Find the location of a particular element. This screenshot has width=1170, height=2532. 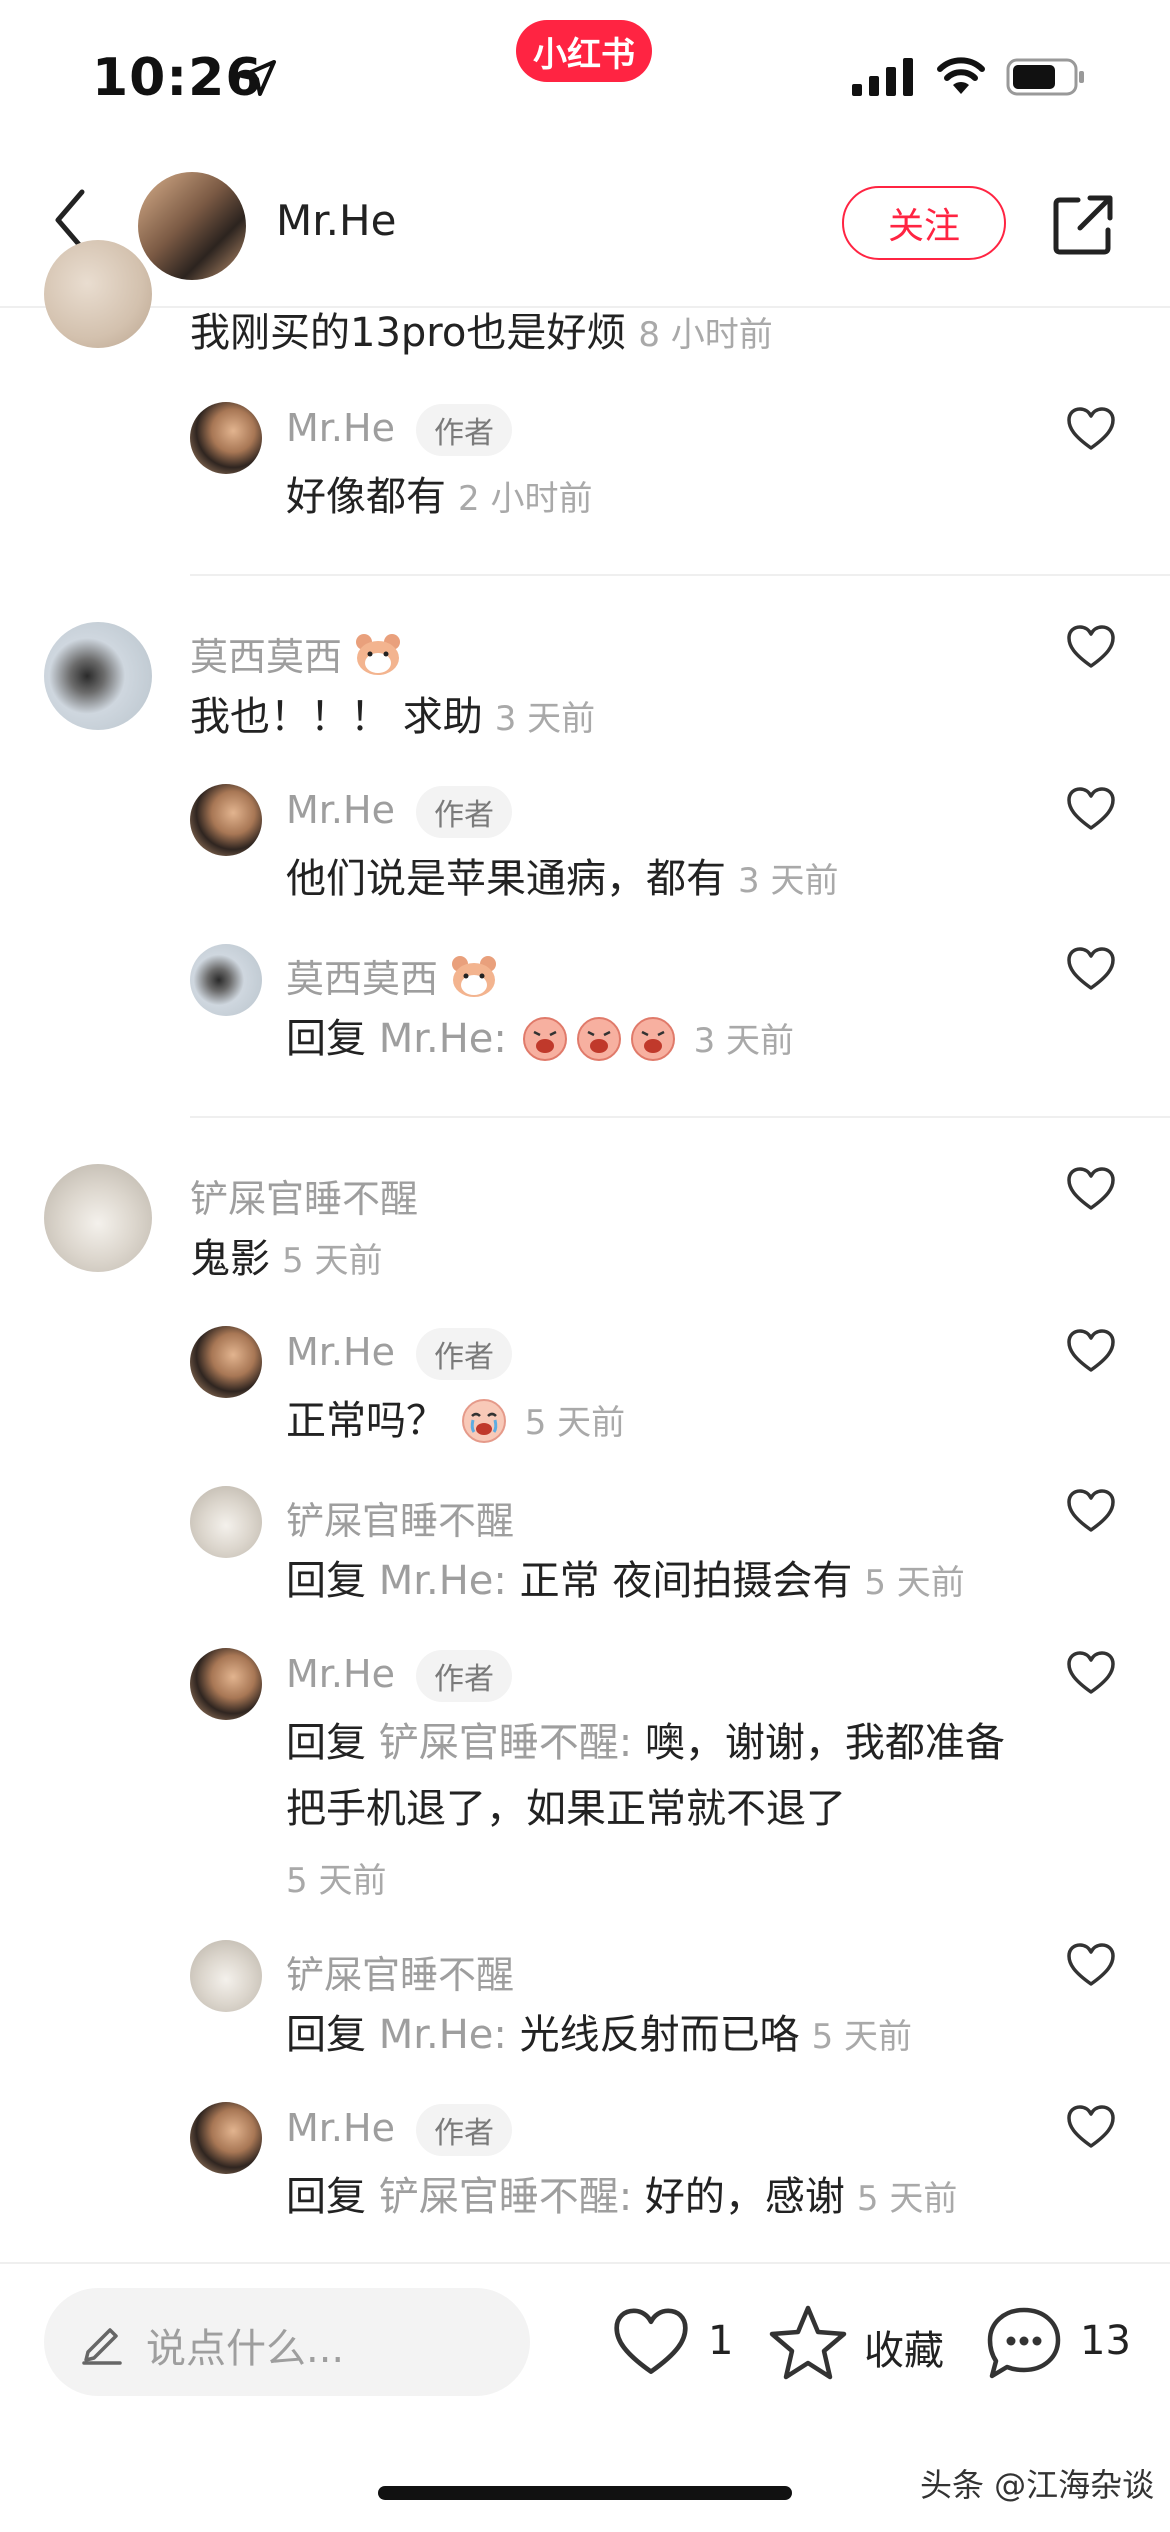

reply-username: 莫西莫西 is located at coordinates (392, 975).